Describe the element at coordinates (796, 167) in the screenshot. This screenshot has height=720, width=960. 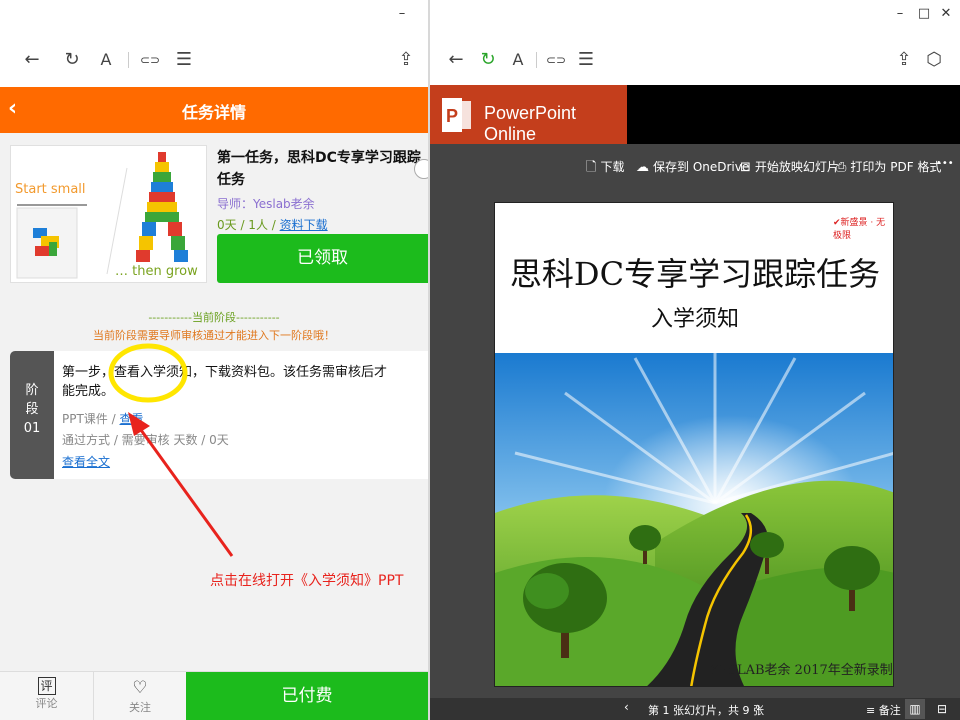
I see `start-slideshow-label: 开始放映幻灯片` at that location.